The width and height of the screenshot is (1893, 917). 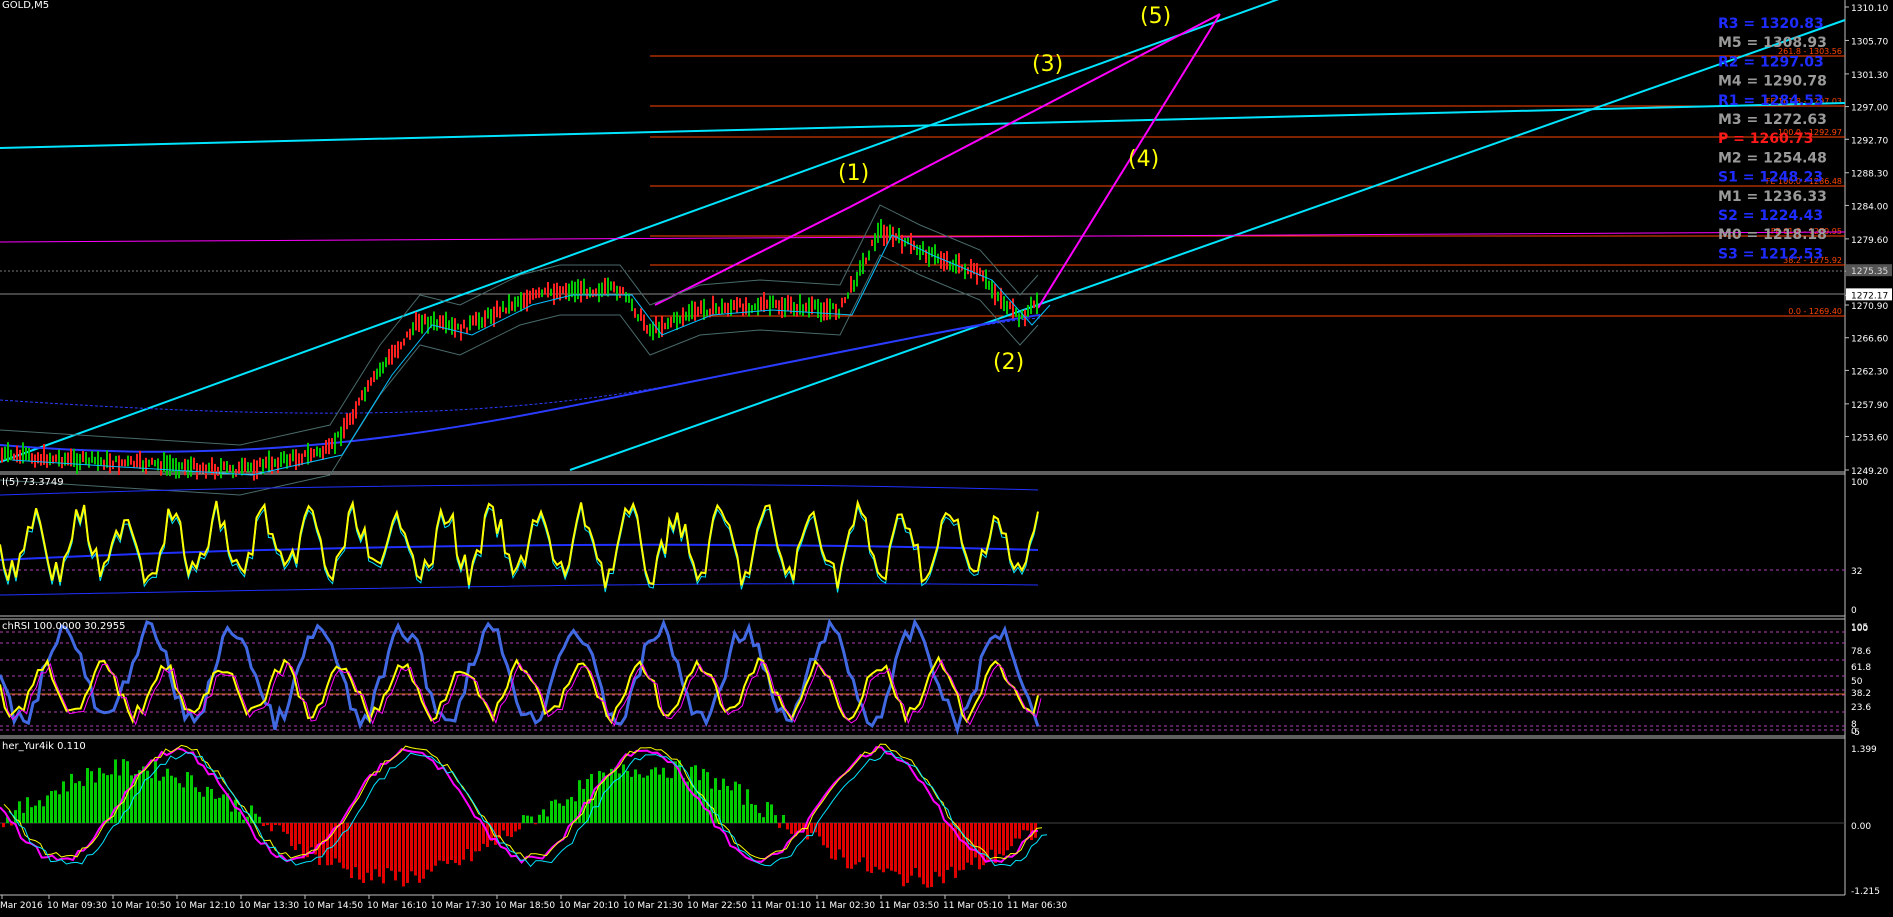 I want to click on time-label: 10 Mar 09:30, so click(x=77, y=906).